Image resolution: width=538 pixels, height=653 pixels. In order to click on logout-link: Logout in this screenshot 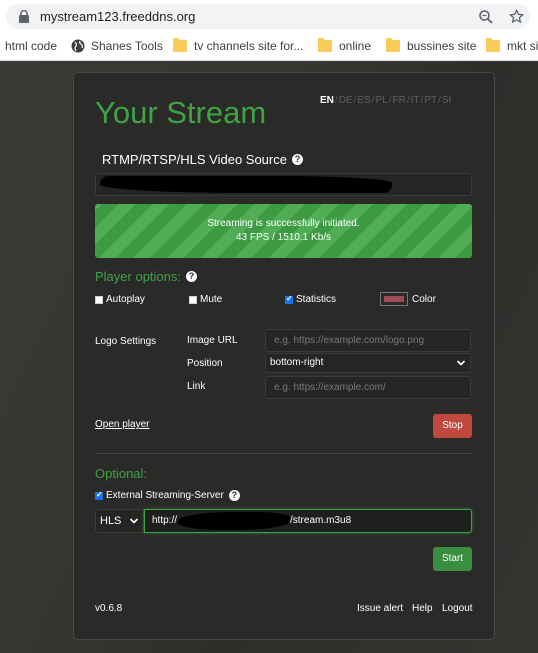, I will do `click(457, 608)`.